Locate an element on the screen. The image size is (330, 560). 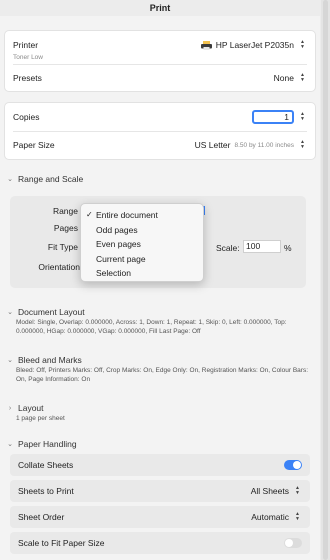
sheets-to-print-value: All Sheets is located at coordinates (270, 491).